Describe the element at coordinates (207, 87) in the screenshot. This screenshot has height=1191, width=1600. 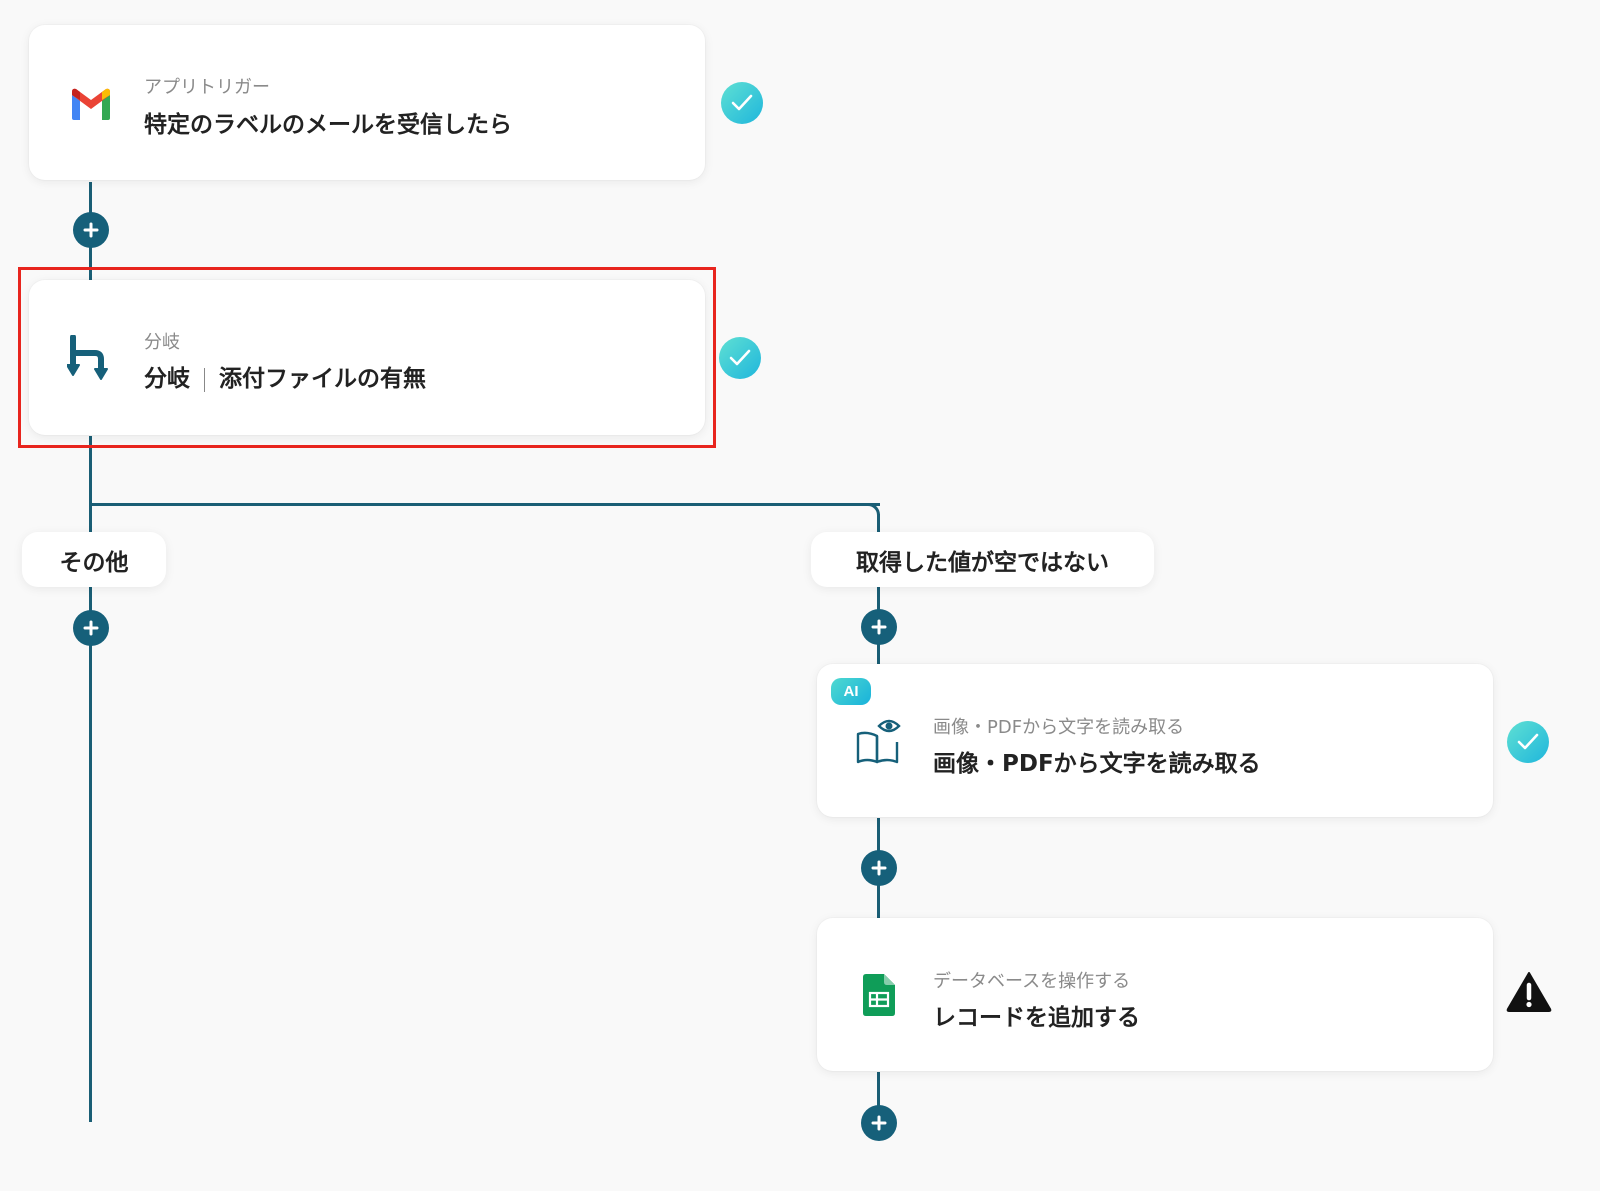
I see `trigger-step-subtitle: アプリトリガー` at that location.